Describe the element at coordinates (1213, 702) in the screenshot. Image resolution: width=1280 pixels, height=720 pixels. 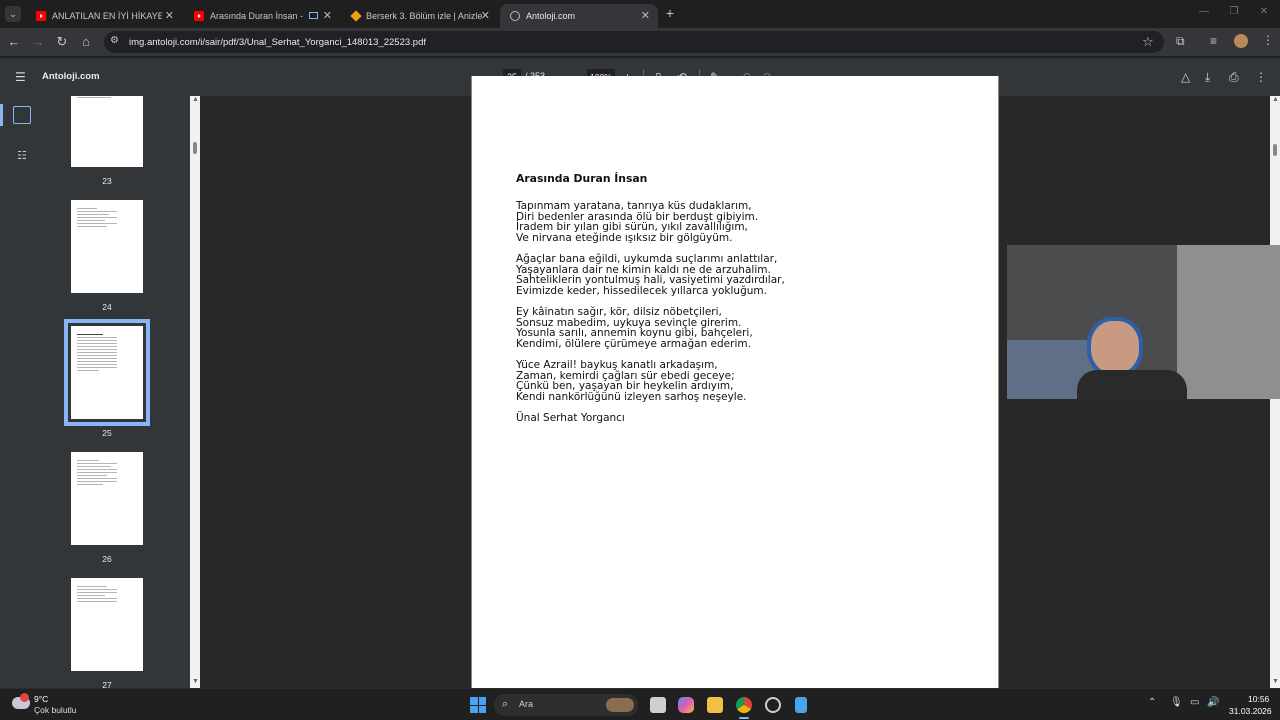
I see `volume-icon: 🔊` at that location.